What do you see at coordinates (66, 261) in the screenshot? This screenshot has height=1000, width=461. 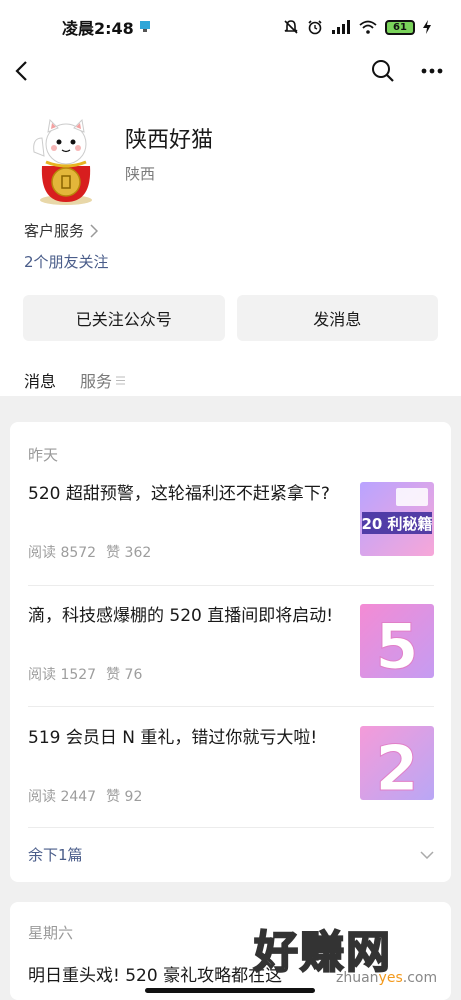 I see `friends-follow-link: 2个朋友关注` at bounding box center [66, 261].